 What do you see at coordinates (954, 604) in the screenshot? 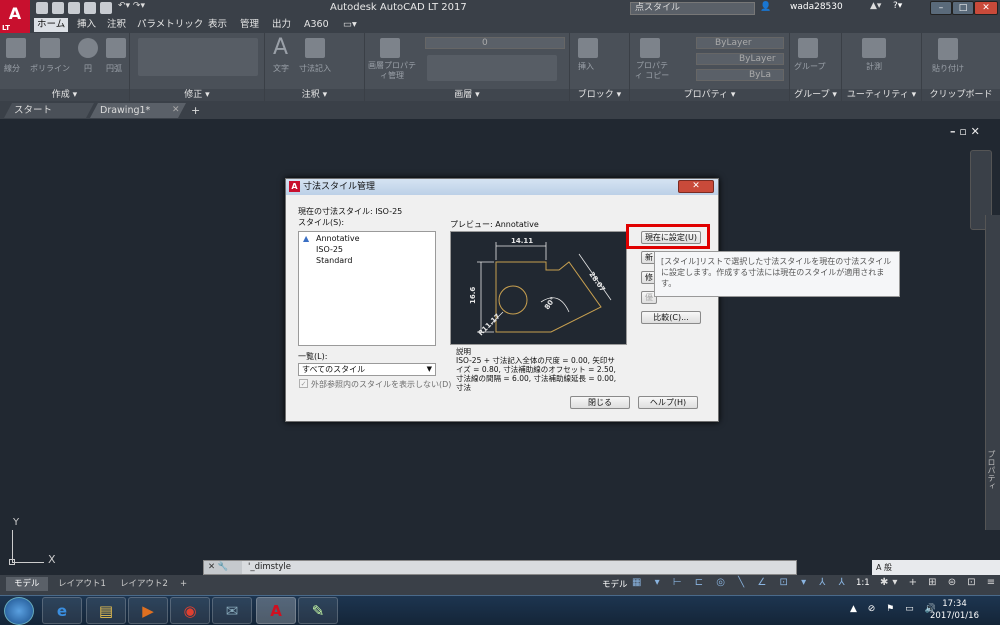
I see `clock-time: 17:34` at bounding box center [954, 604].